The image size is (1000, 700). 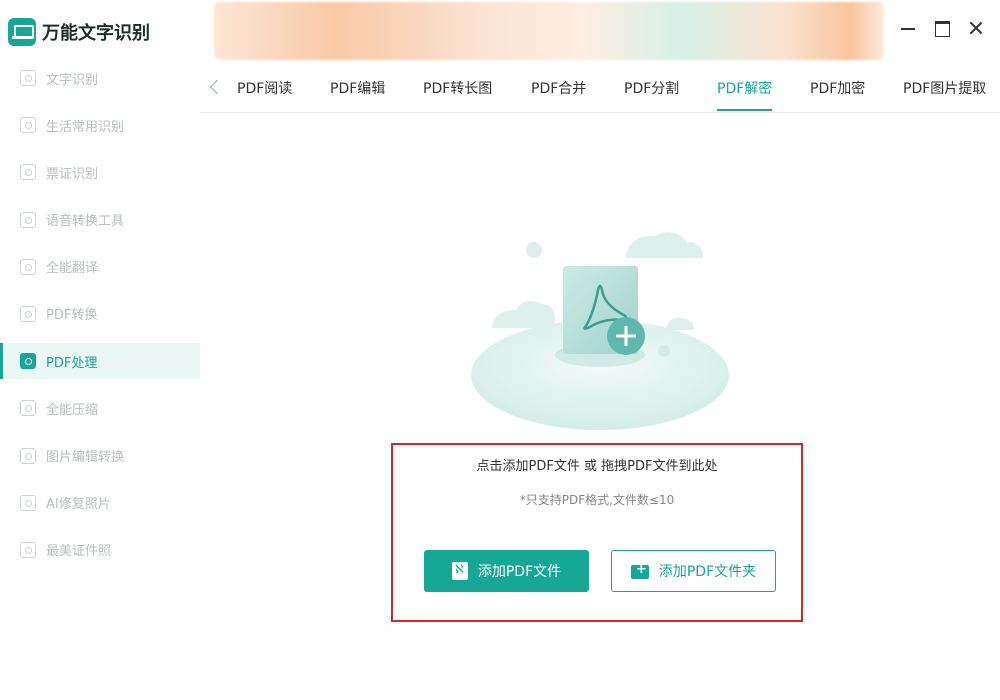 I want to click on add-pdf-file-label: 添加PDF文件, so click(x=519, y=572).